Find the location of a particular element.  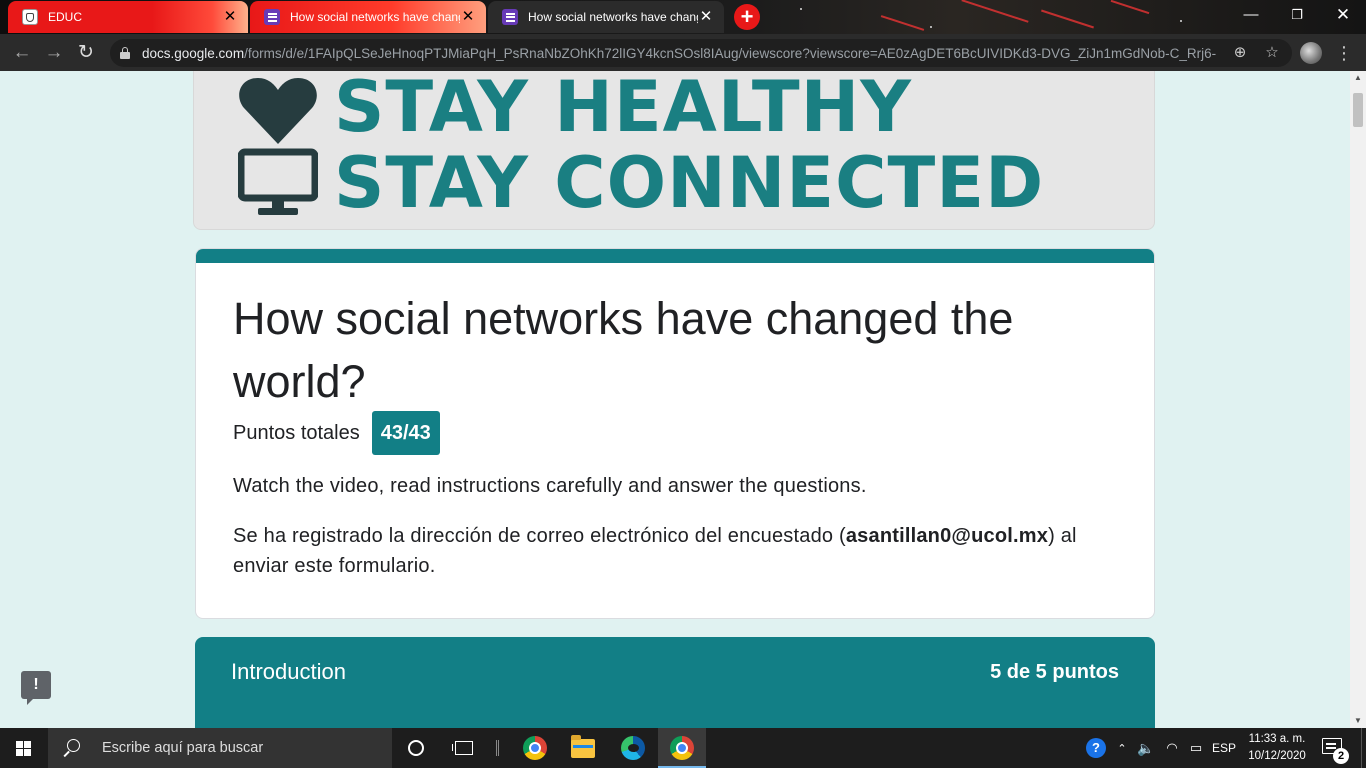

task-view-icon is located at coordinates (462, 748).